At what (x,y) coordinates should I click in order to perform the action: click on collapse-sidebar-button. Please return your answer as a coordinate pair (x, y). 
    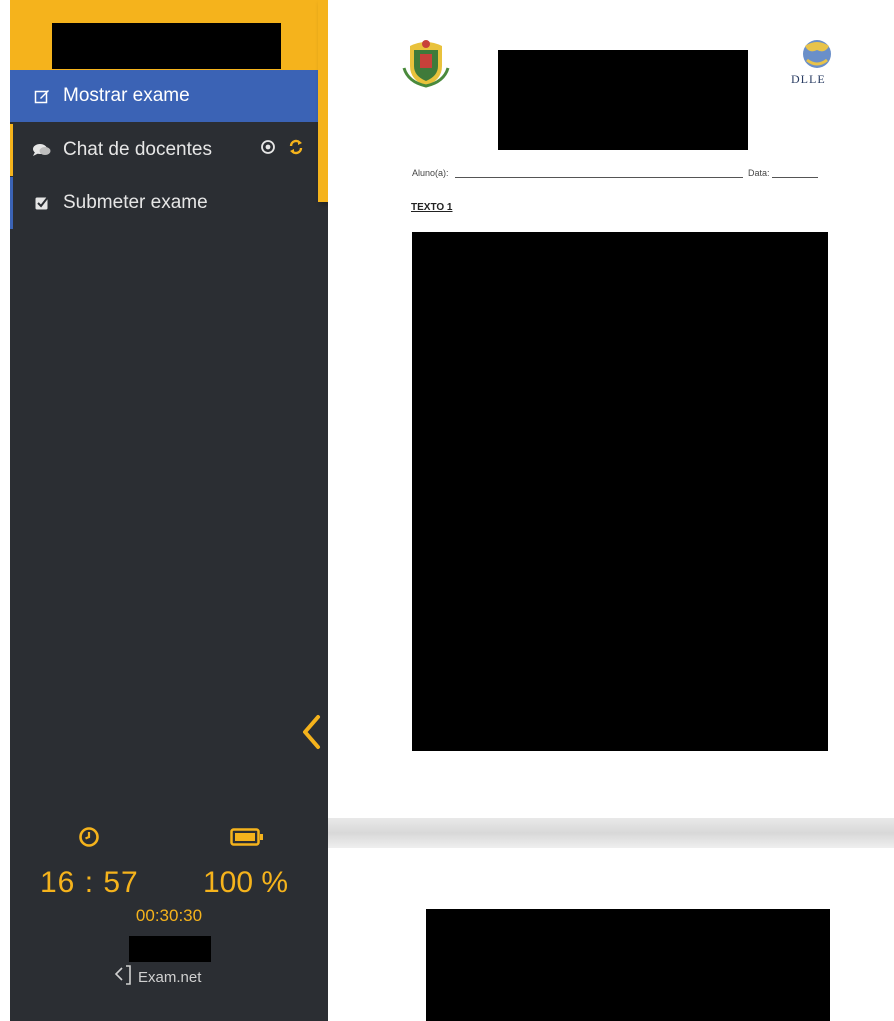
    Looking at the image, I should click on (311, 732).